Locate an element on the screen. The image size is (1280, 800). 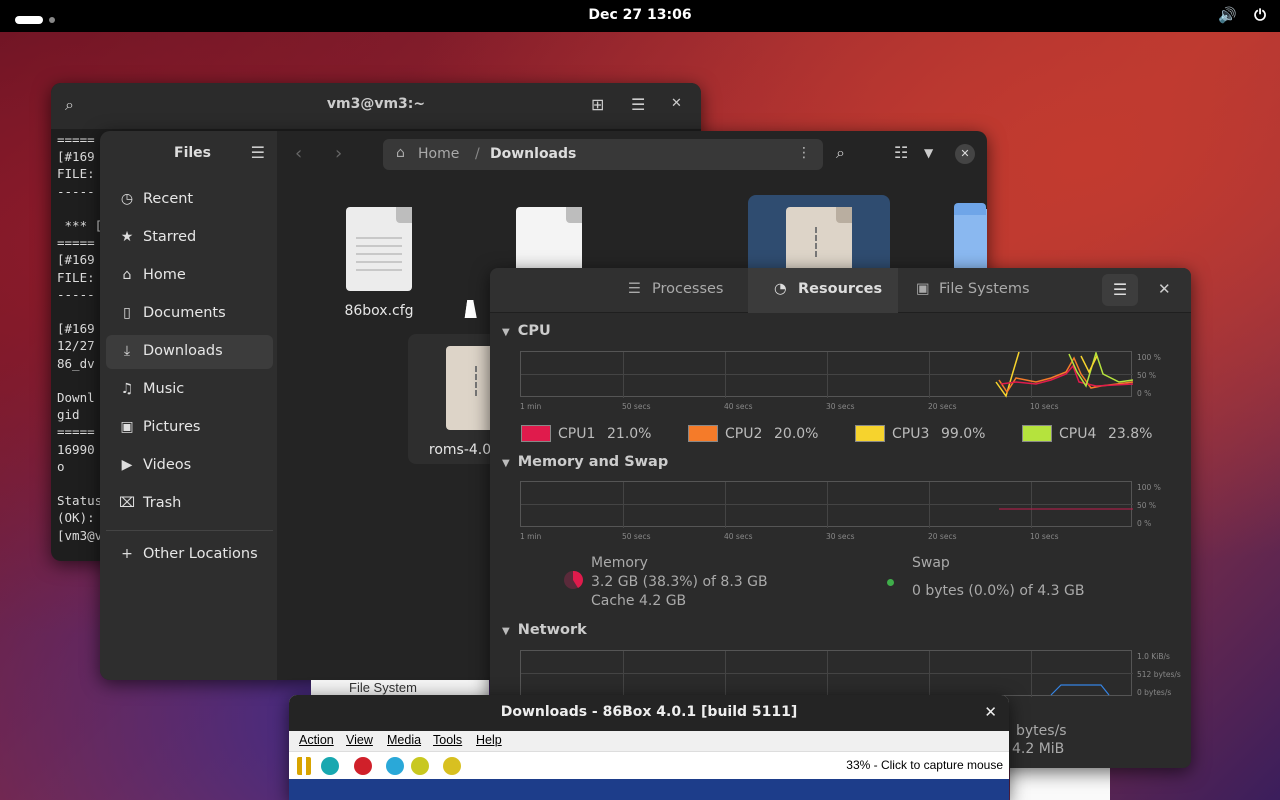
menu-view: View is located at coordinates (359, 740).